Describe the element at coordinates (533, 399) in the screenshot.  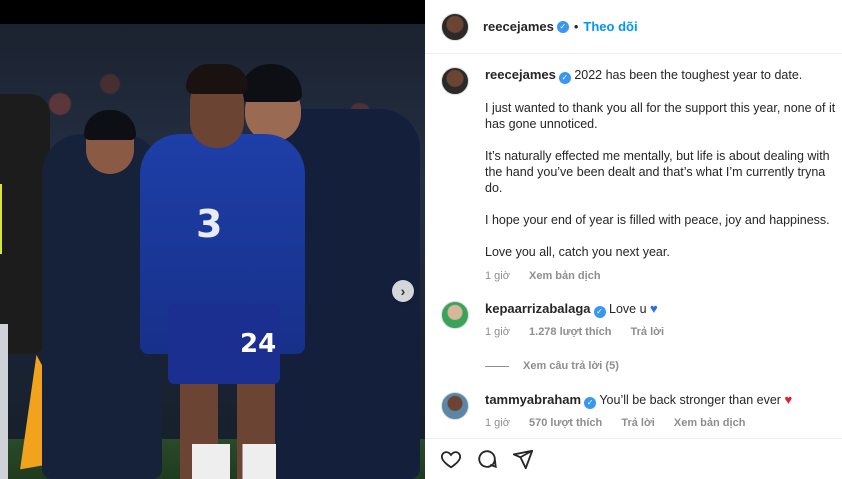
I see `comment-username: tammyabraham` at that location.